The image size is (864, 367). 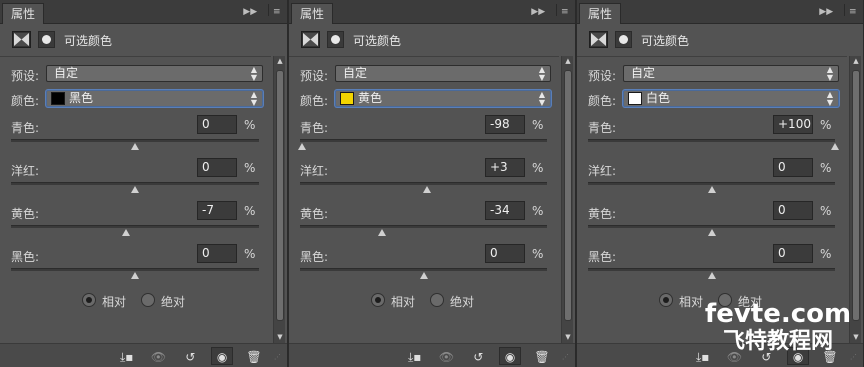 I want to click on slider-value-input: -34, so click(x=505, y=210).